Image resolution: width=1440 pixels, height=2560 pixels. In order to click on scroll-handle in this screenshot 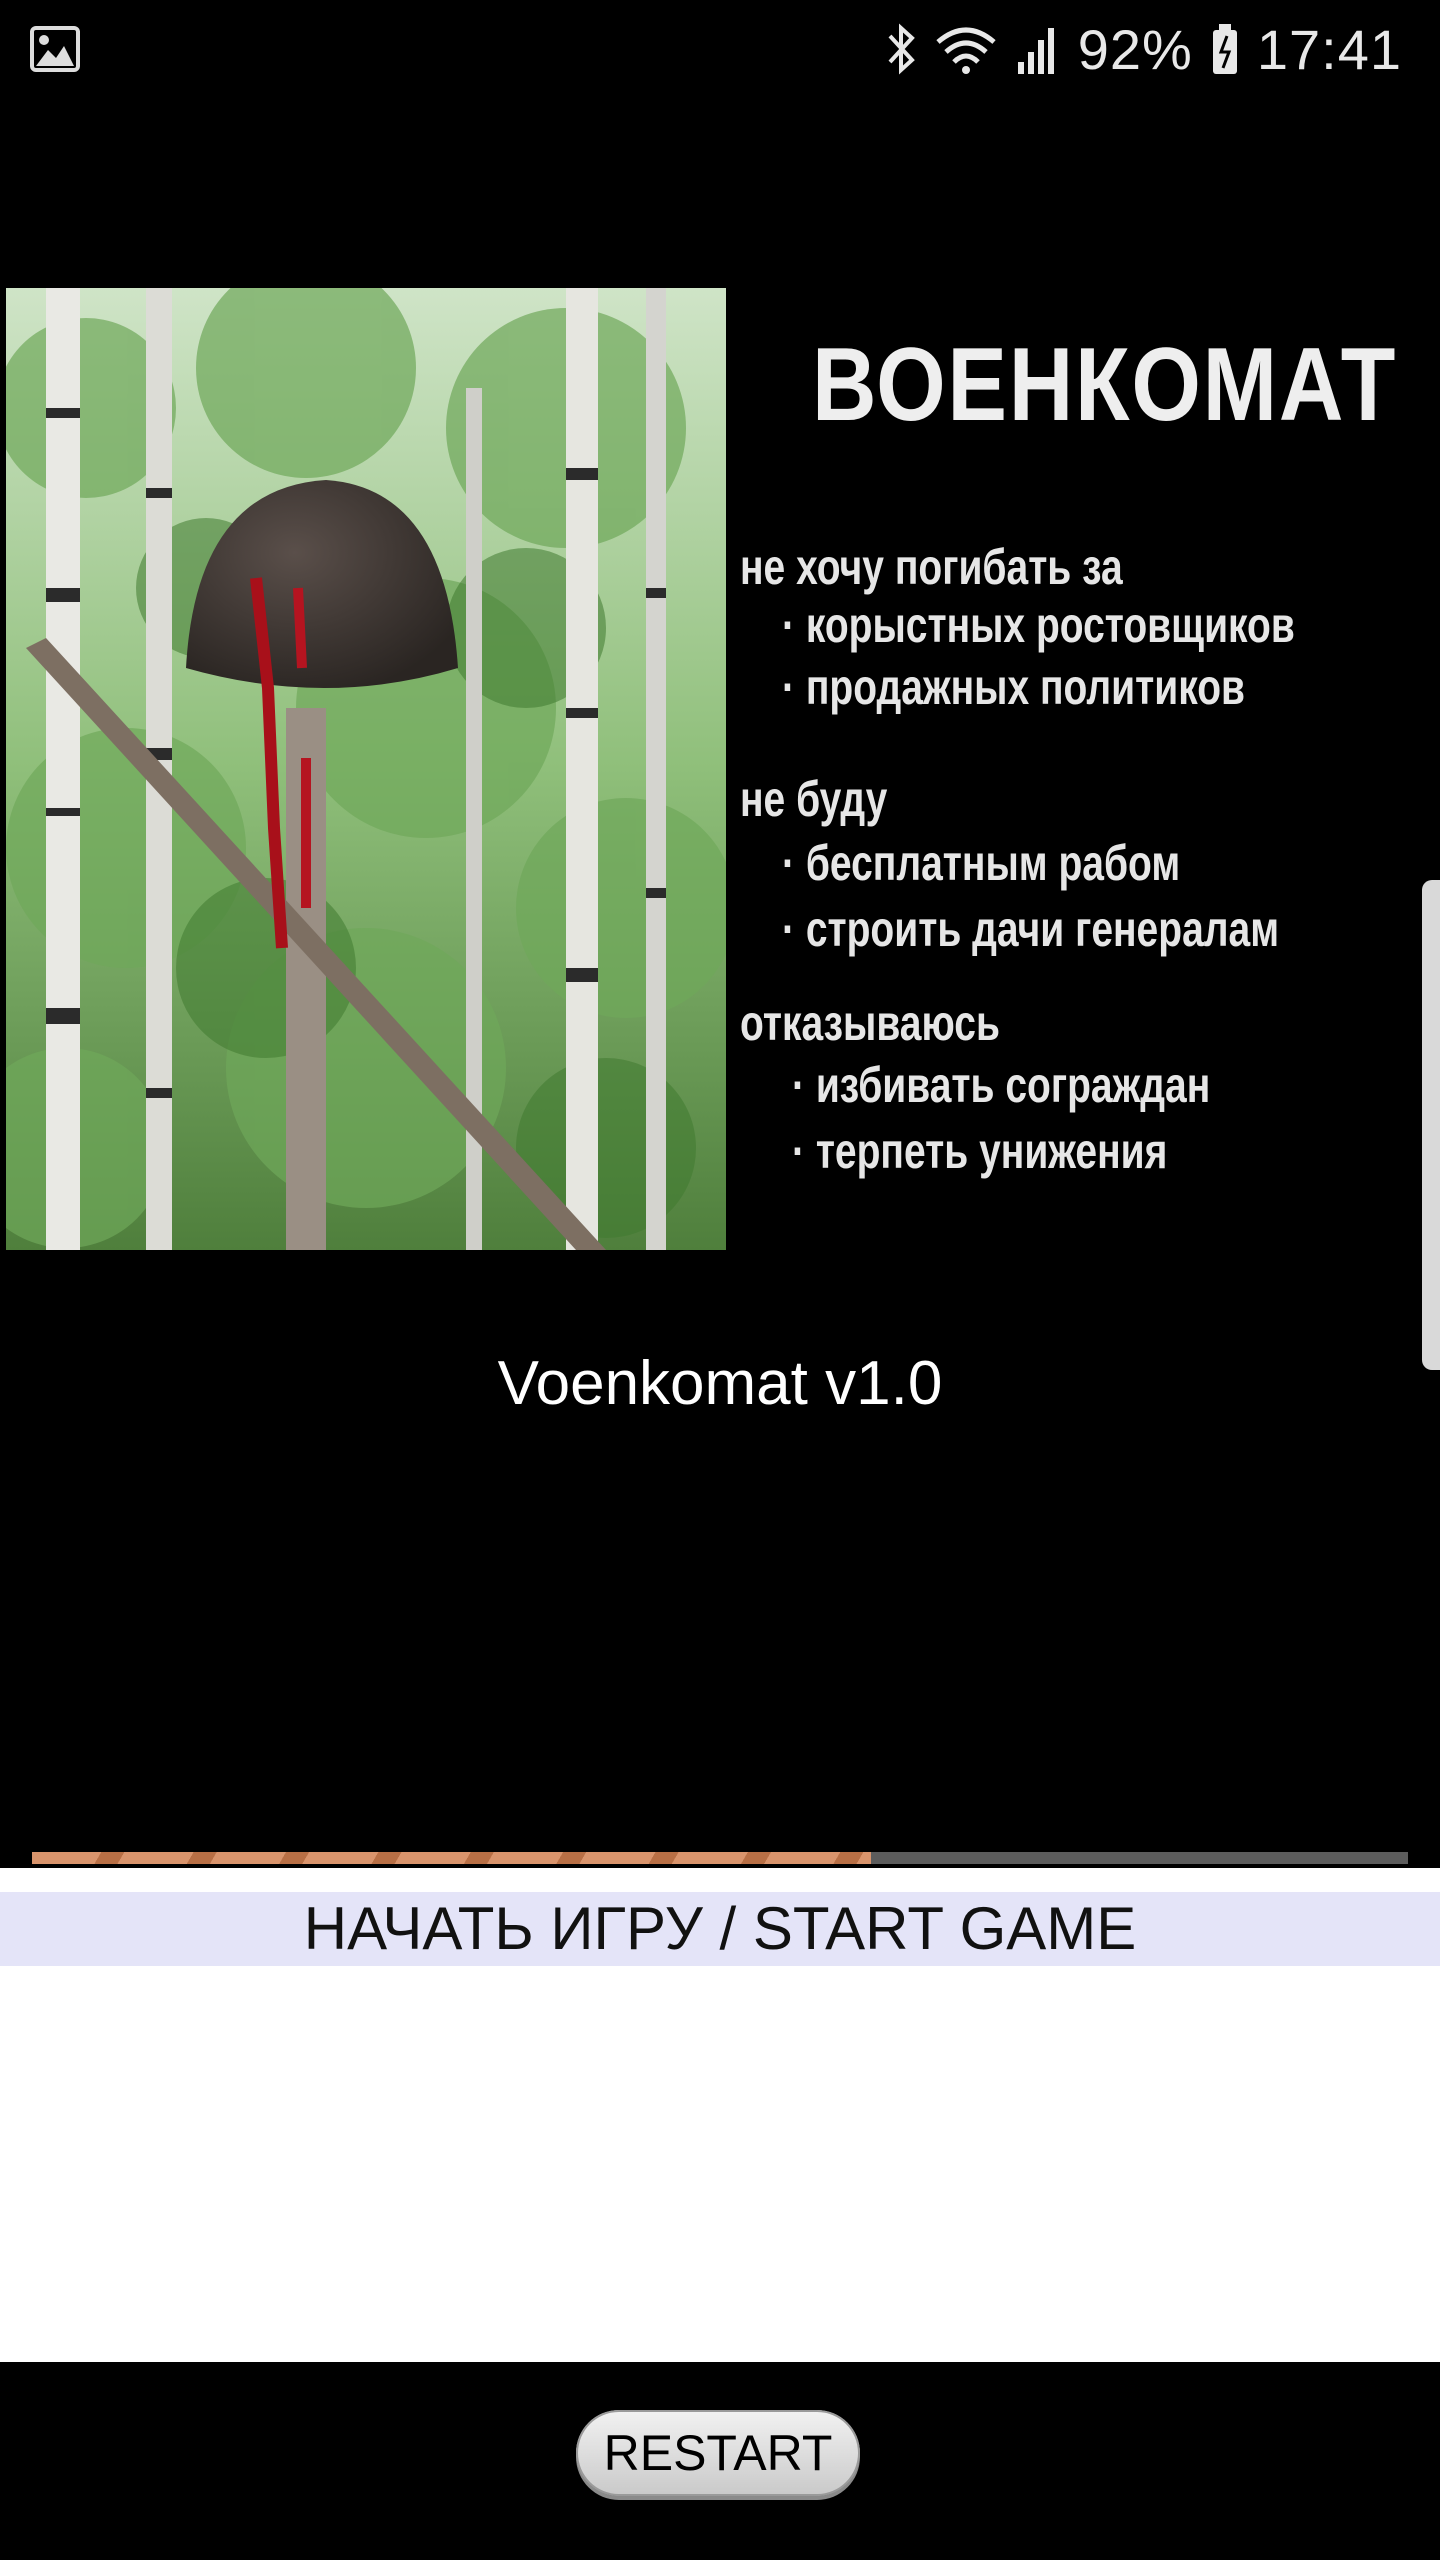, I will do `click(1431, 1125)`.